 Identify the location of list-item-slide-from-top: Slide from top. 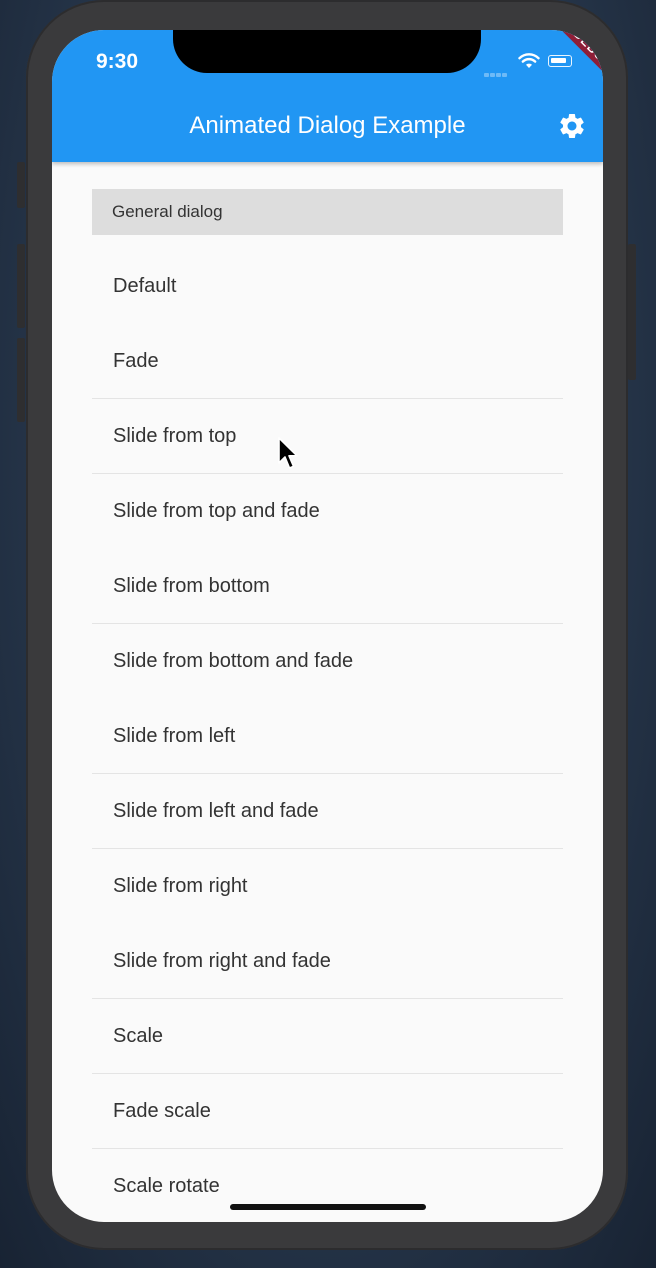
(327, 436).